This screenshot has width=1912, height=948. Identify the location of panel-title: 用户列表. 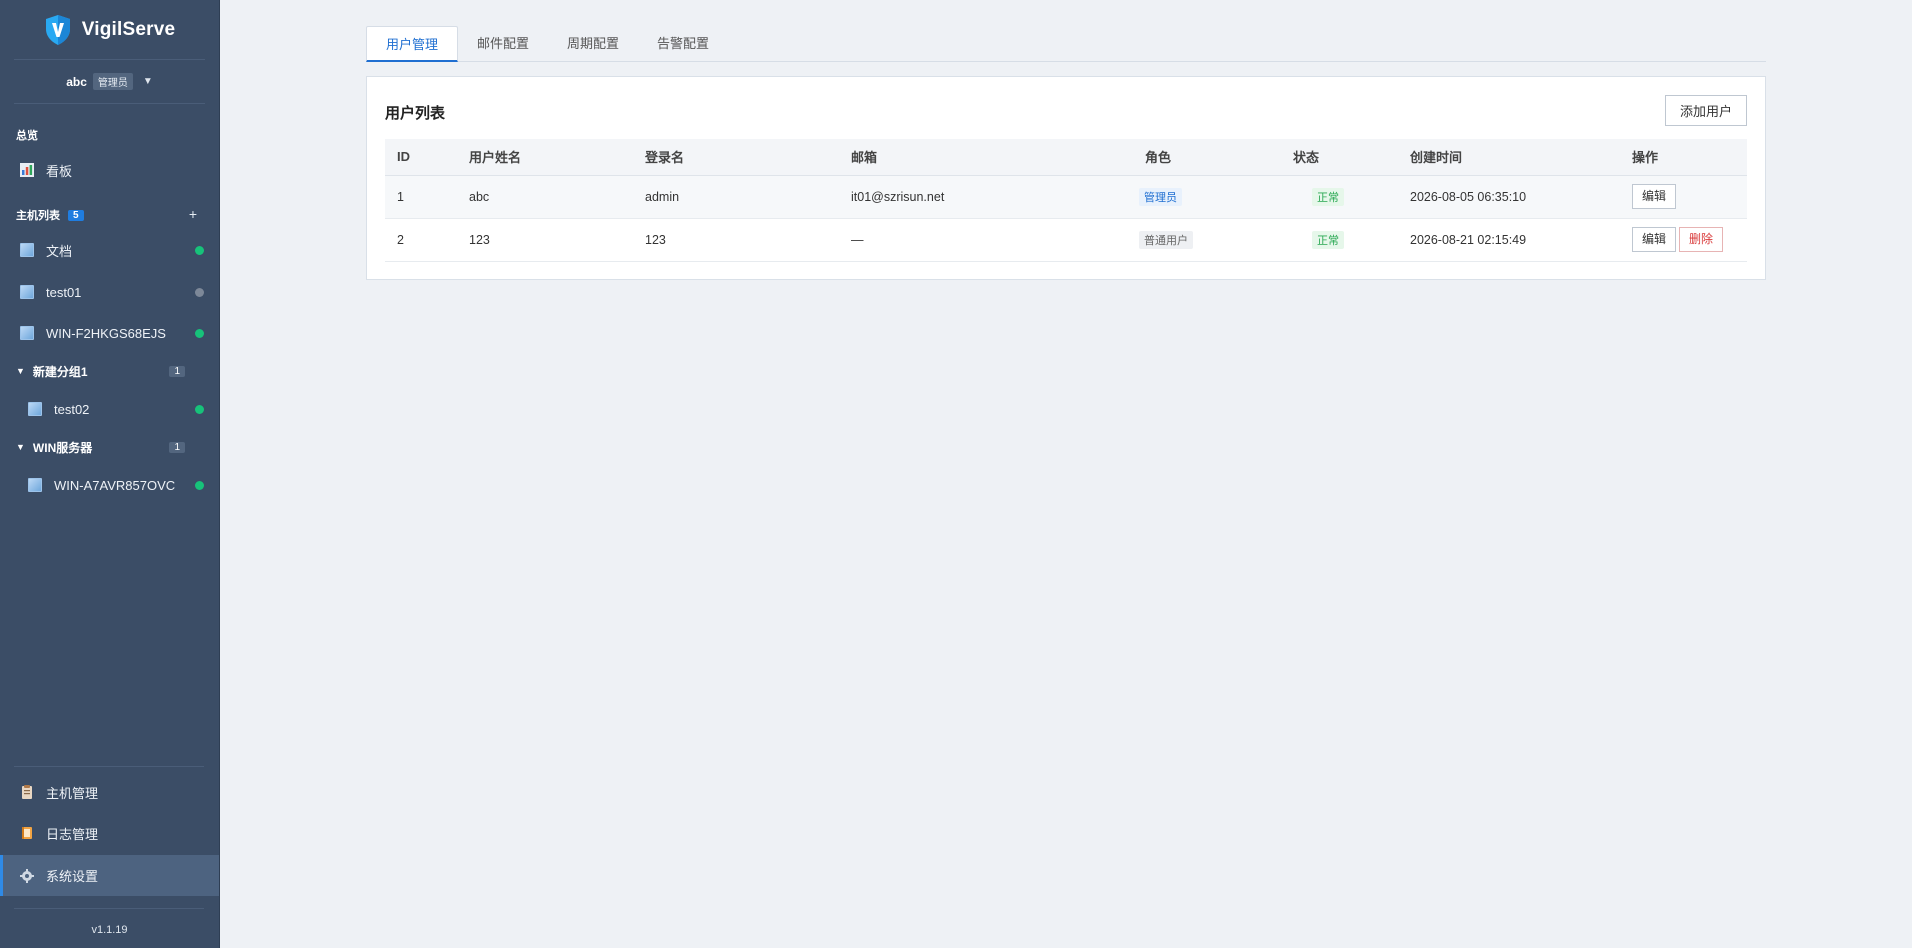
(415, 113).